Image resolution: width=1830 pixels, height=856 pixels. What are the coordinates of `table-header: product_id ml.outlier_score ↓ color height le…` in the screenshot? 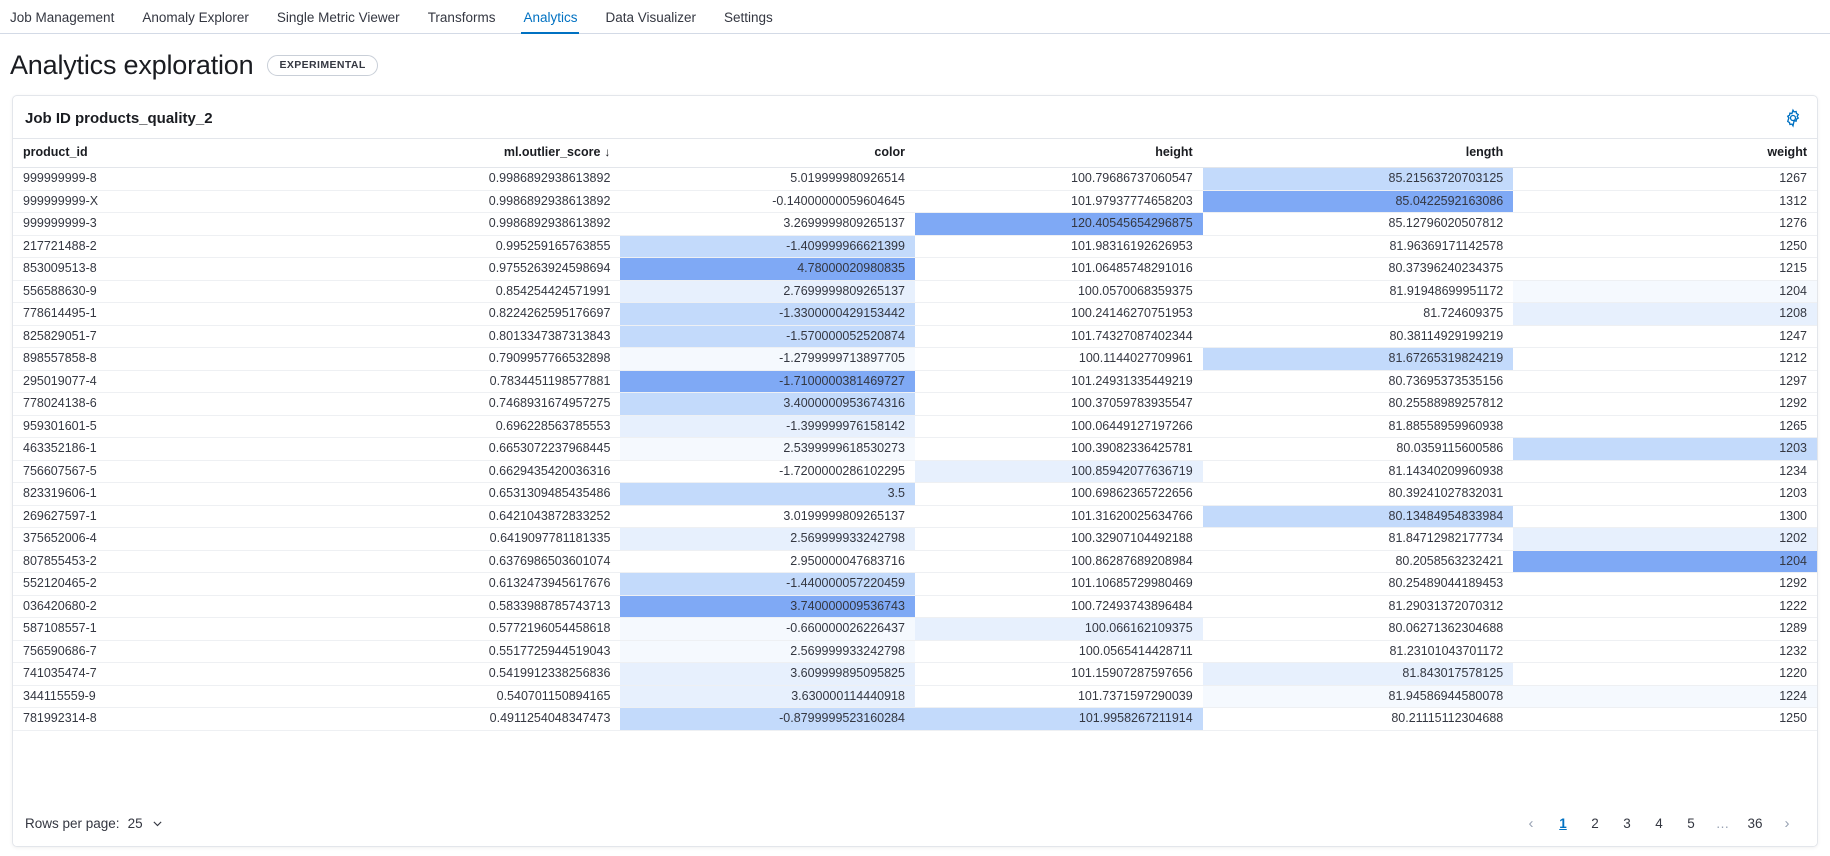 It's located at (915, 153).